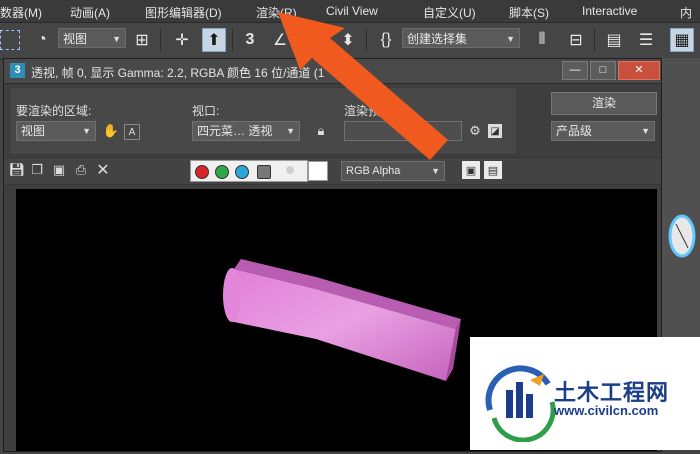 The image size is (700, 454). Describe the element at coordinates (75, 39) in the screenshot. I see `reference-coordinate-value: 视图` at that location.